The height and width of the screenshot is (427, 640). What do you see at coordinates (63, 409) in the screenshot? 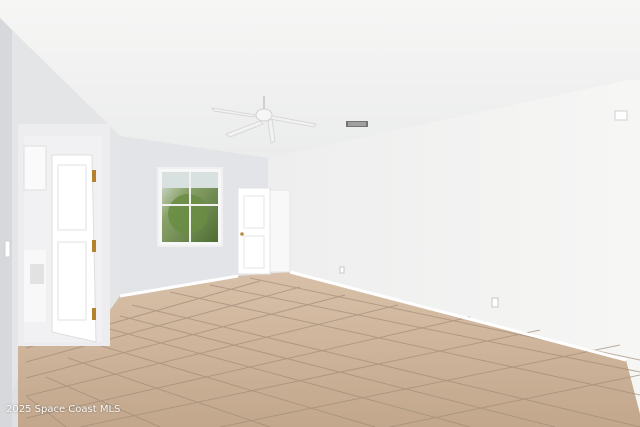
I see `watermark: 2025 Space Coast MLS` at bounding box center [63, 409].